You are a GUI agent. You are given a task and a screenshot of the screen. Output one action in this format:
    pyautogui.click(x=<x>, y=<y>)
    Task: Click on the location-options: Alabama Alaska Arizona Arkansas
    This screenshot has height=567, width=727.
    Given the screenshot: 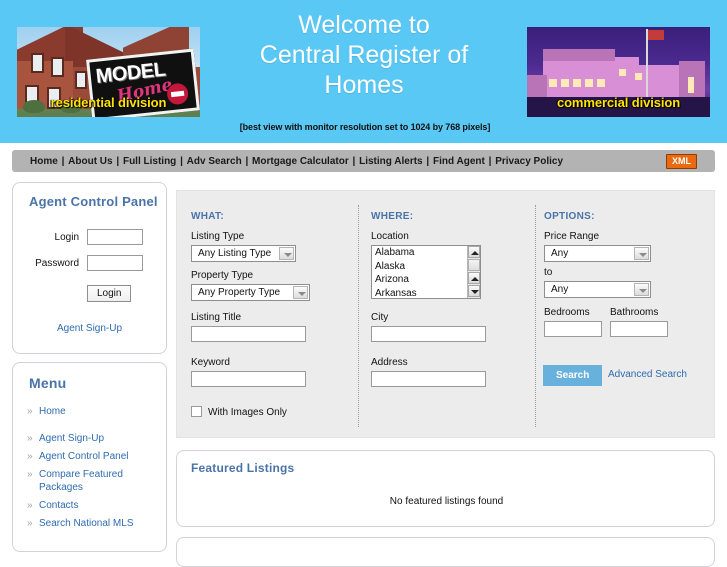 What is the action you would take?
    pyautogui.click(x=426, y=272)
    